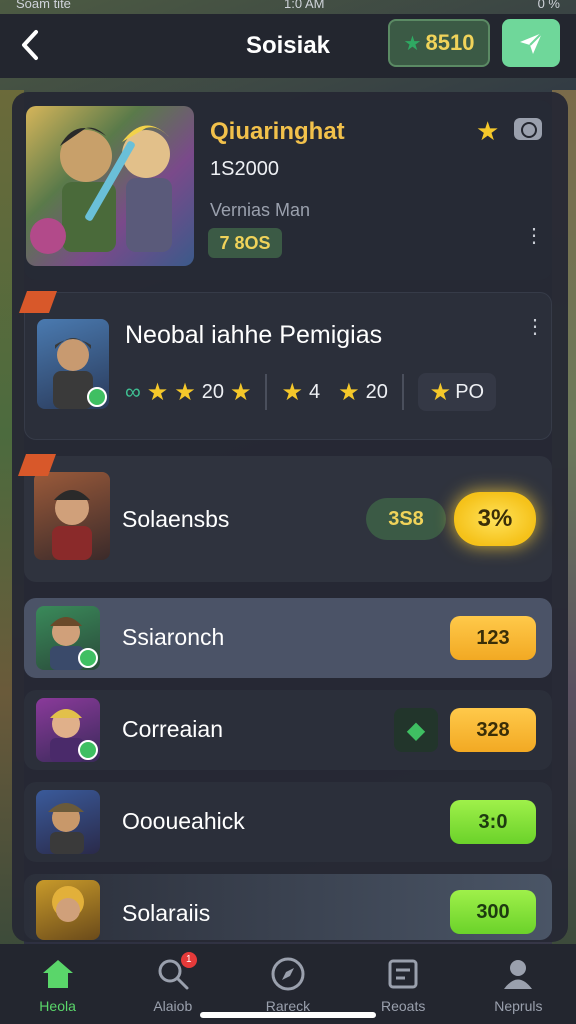 The height and width of the screenshot is (1024, 576). What do you see at coordinates (495, 519) in the screenshot?
I see `percent-button: 3%` at bounding box center [495, 519].